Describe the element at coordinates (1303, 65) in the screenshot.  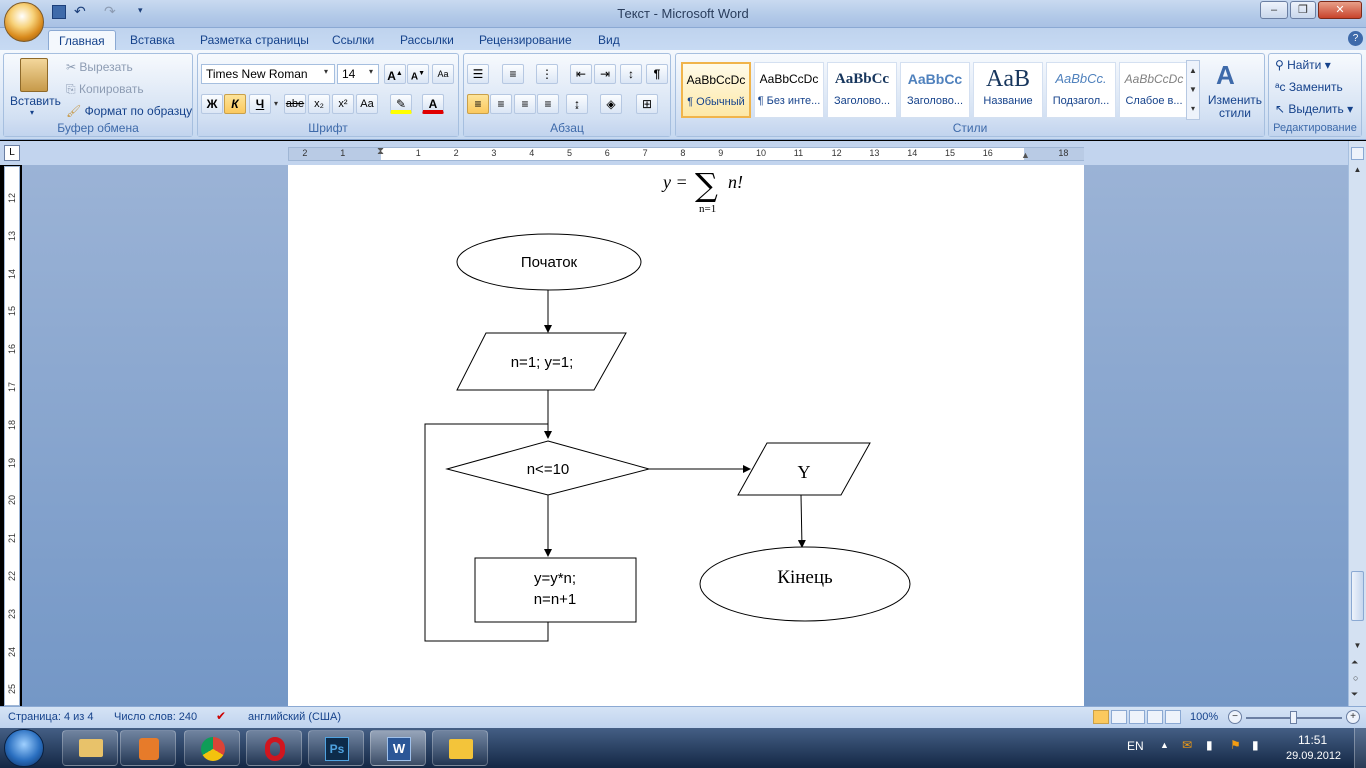
I see `find-button: ⚲ Найти ▾` at that location.